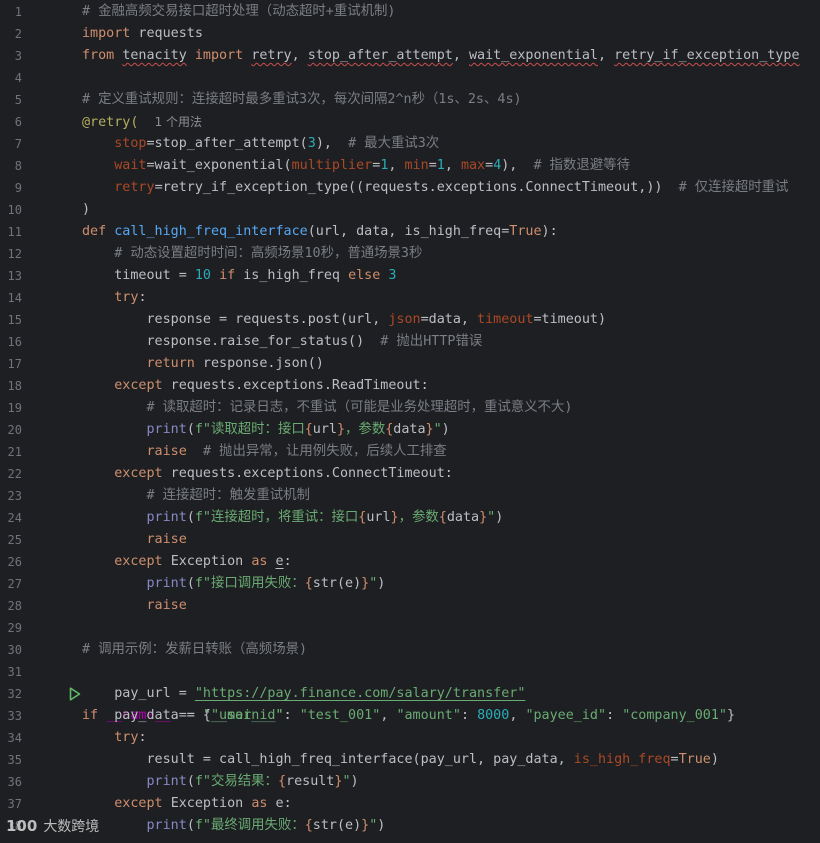 The image size is (820, 843). I want to click on keyword: else, so click(364, 275).